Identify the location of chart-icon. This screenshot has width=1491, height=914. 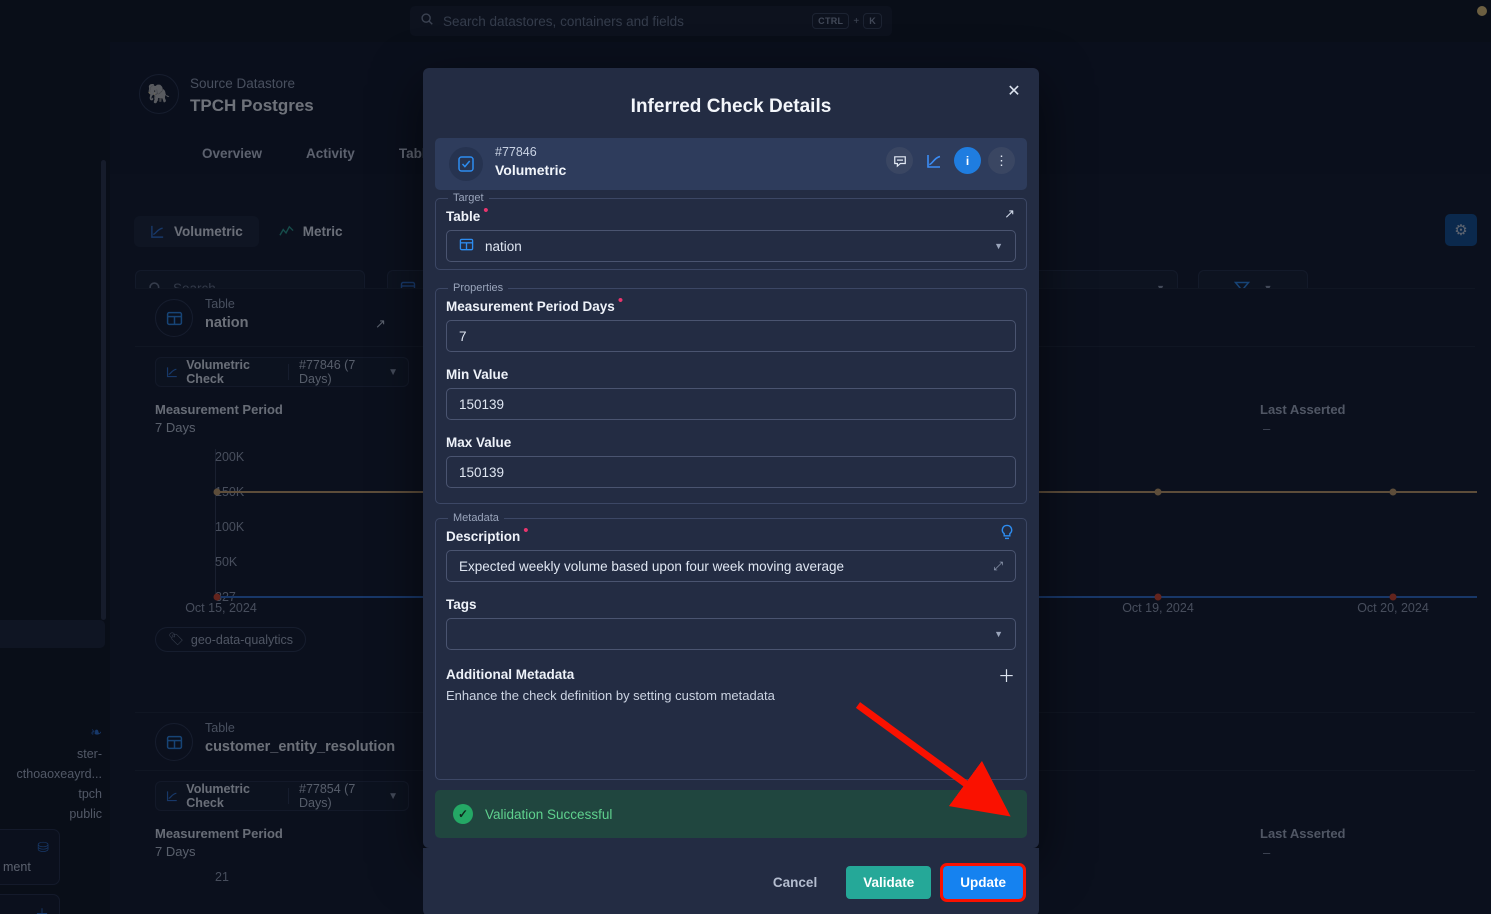
(933, 160).